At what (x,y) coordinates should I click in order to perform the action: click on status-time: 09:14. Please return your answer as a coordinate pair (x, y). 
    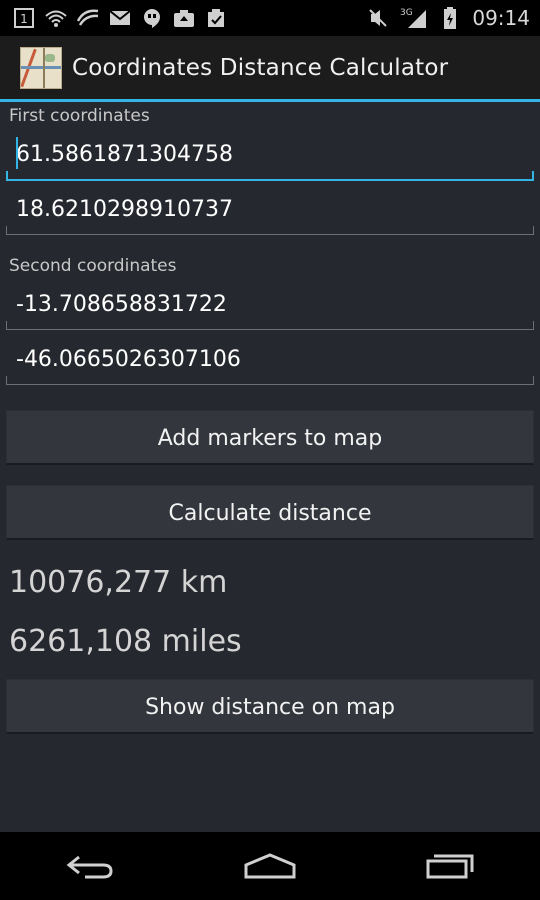
    Looking at the image, I should click on (501, 18).